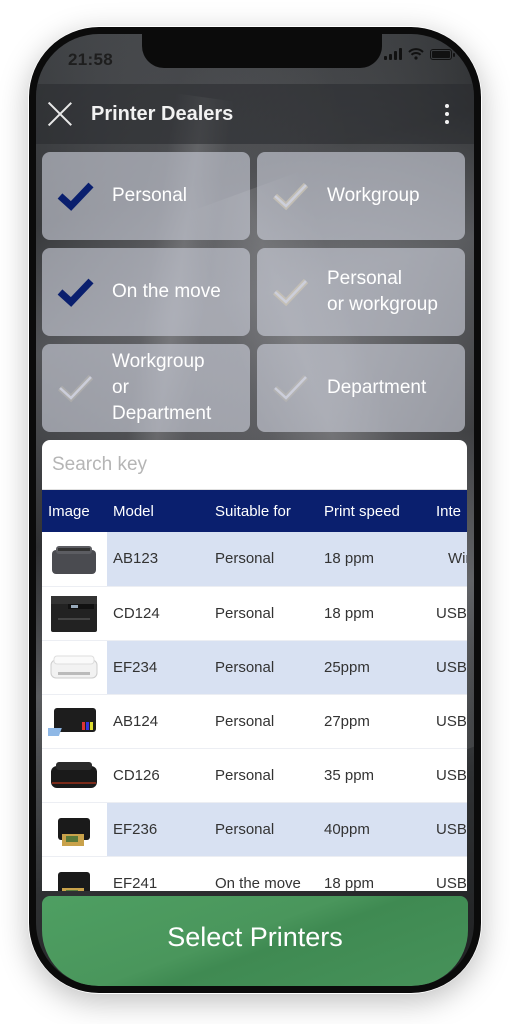 Image resolution: width=510 pixels, height=1024 pixels. I want to click on search-bar, so click(254, 465).